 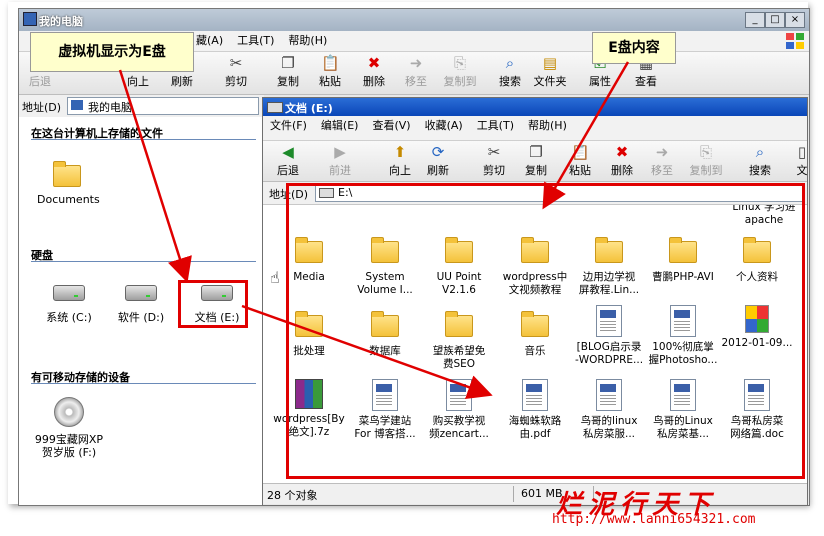 I want to click on watermark-url: http://www.lanni654321.com, so click(x=654, y=519).